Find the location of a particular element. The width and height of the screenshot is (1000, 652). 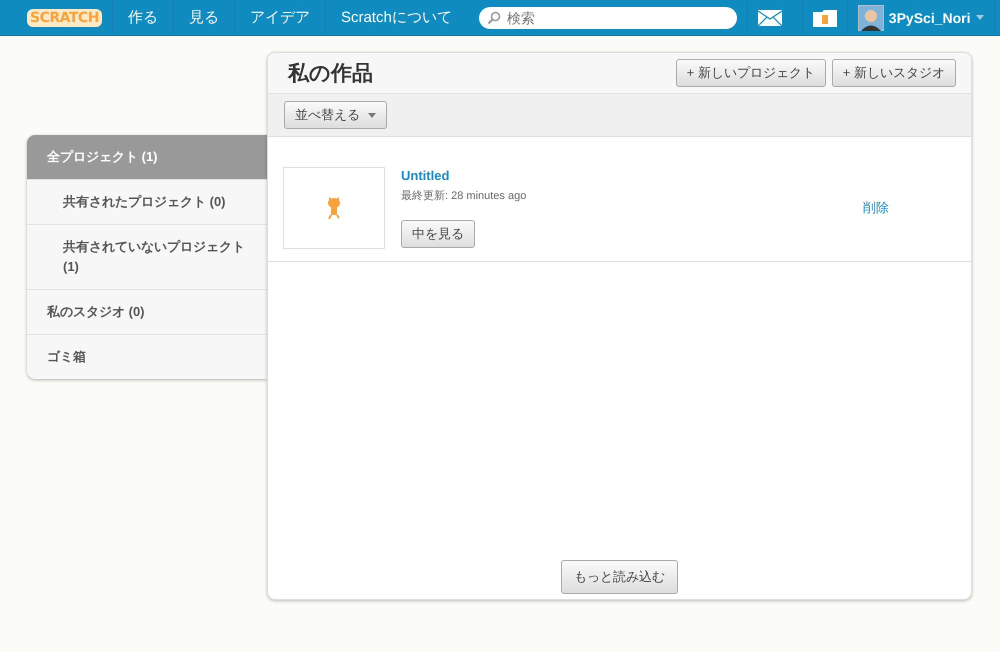

sort-dropdown: 並べ替える is located at coordinates (335, 115).